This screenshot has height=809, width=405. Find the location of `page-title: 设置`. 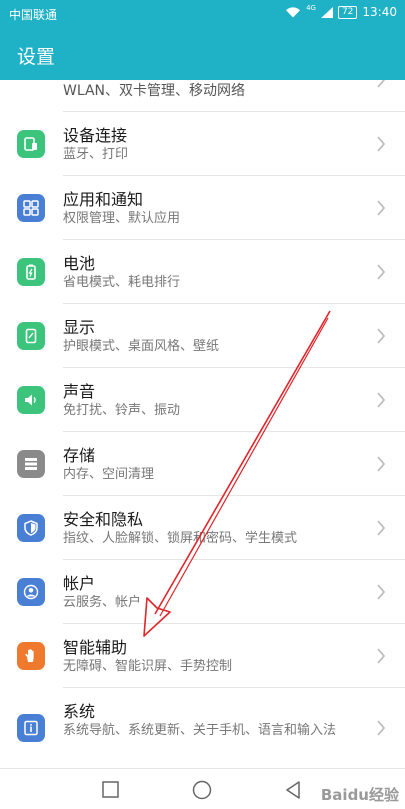

page-title: 设置 is located at coordinates (36, 57).